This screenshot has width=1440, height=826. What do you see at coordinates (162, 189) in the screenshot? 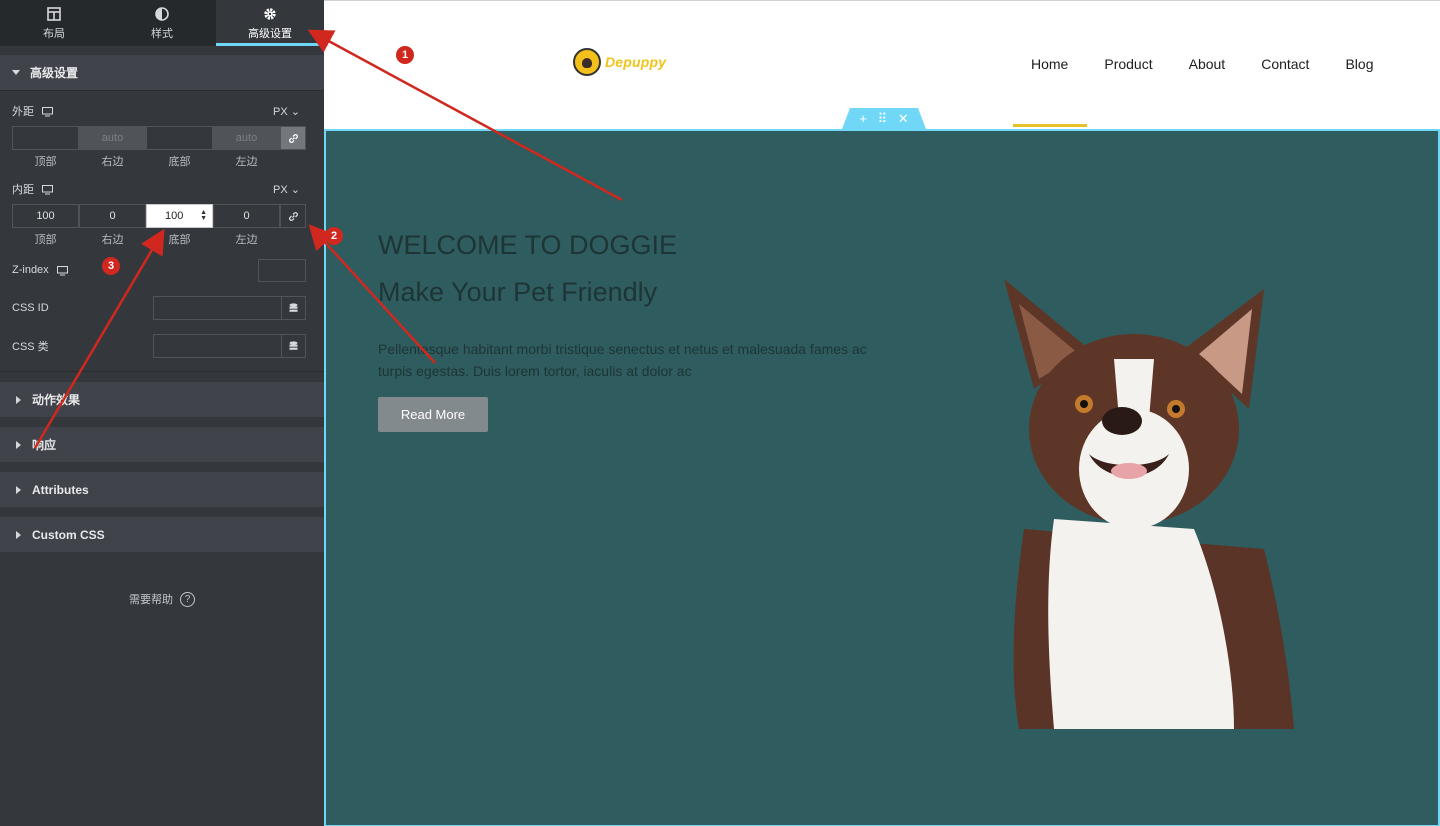
I see `padding-control-header: 内距 PX ⌄` at bounding box center [162, 189].